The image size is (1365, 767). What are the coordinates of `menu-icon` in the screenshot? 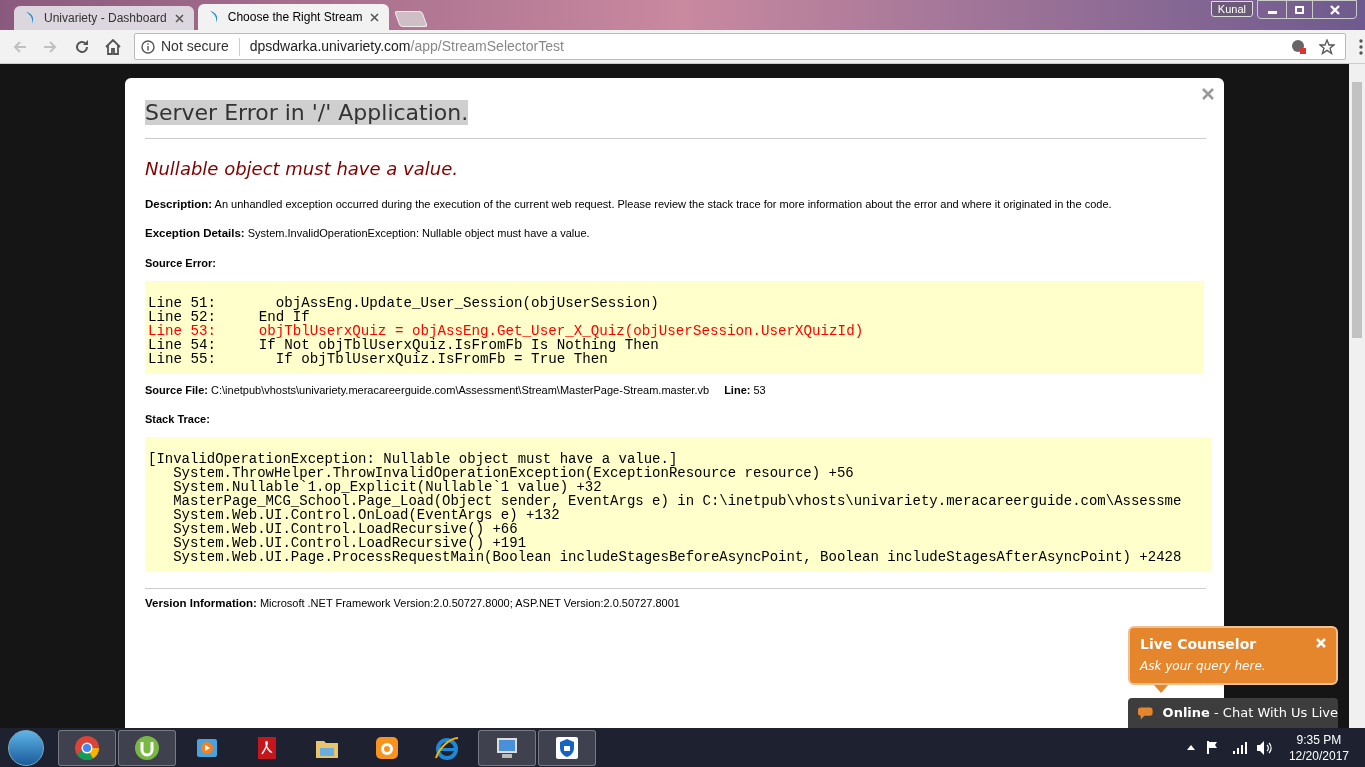 It's located at (1361, 46).